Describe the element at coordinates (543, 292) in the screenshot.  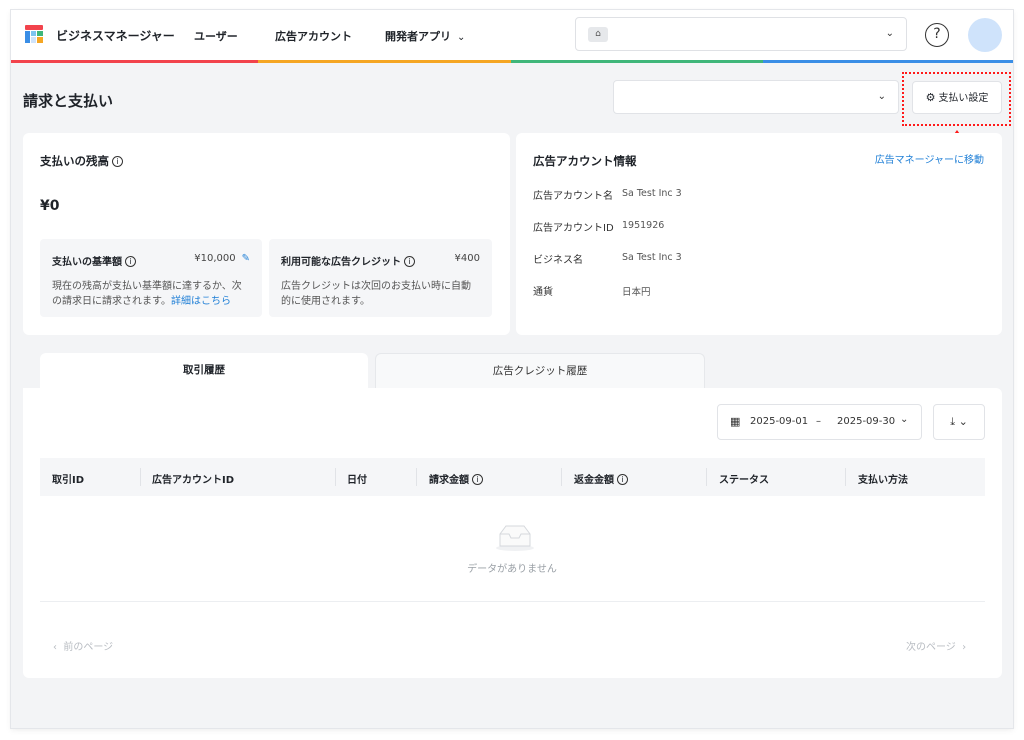
I see `currency-key: 通貨` at that location.